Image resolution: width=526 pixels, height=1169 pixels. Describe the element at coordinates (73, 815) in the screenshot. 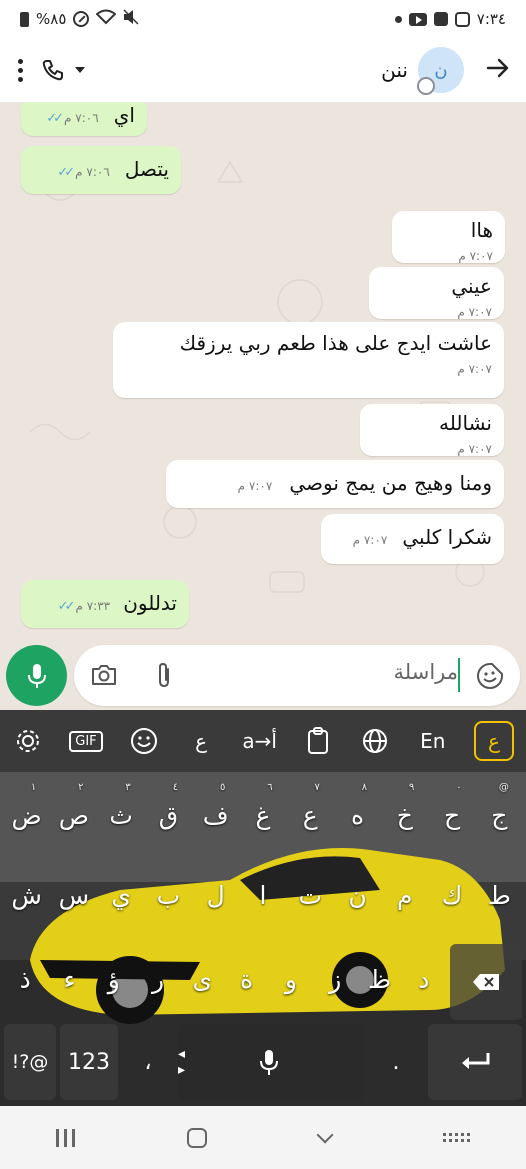

I see `key: ص٢` at that location.